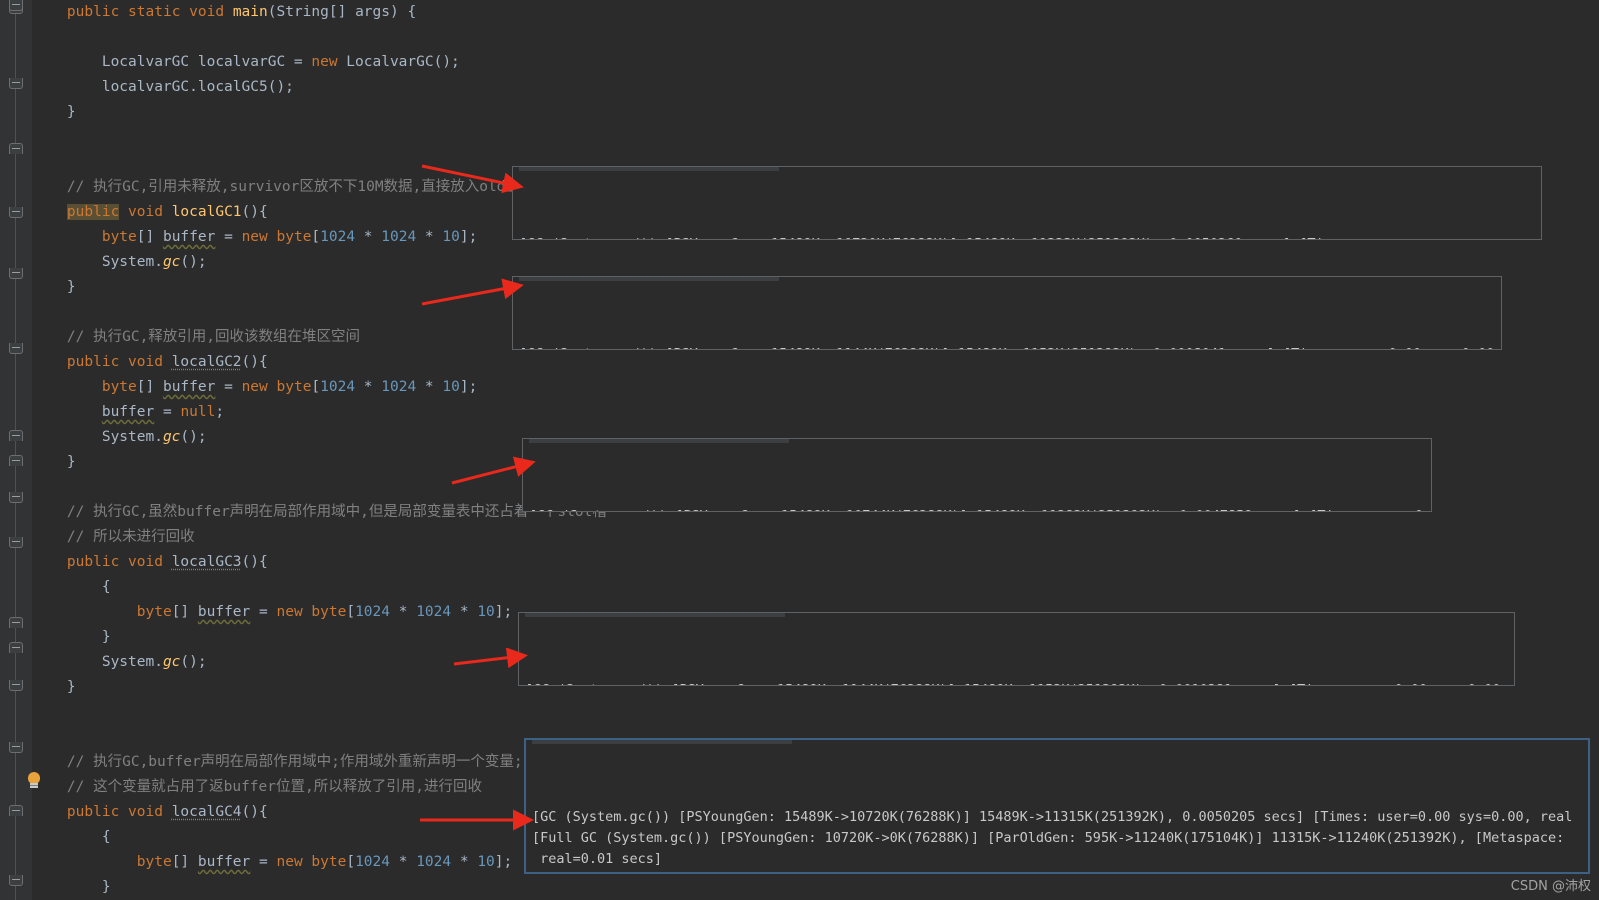 The height and width of the screenshot is (900, 1599). Describe the element at coordinates (197, 87) in the screenshot. I see `code-token: localvarGC.localGC5();` at that location.